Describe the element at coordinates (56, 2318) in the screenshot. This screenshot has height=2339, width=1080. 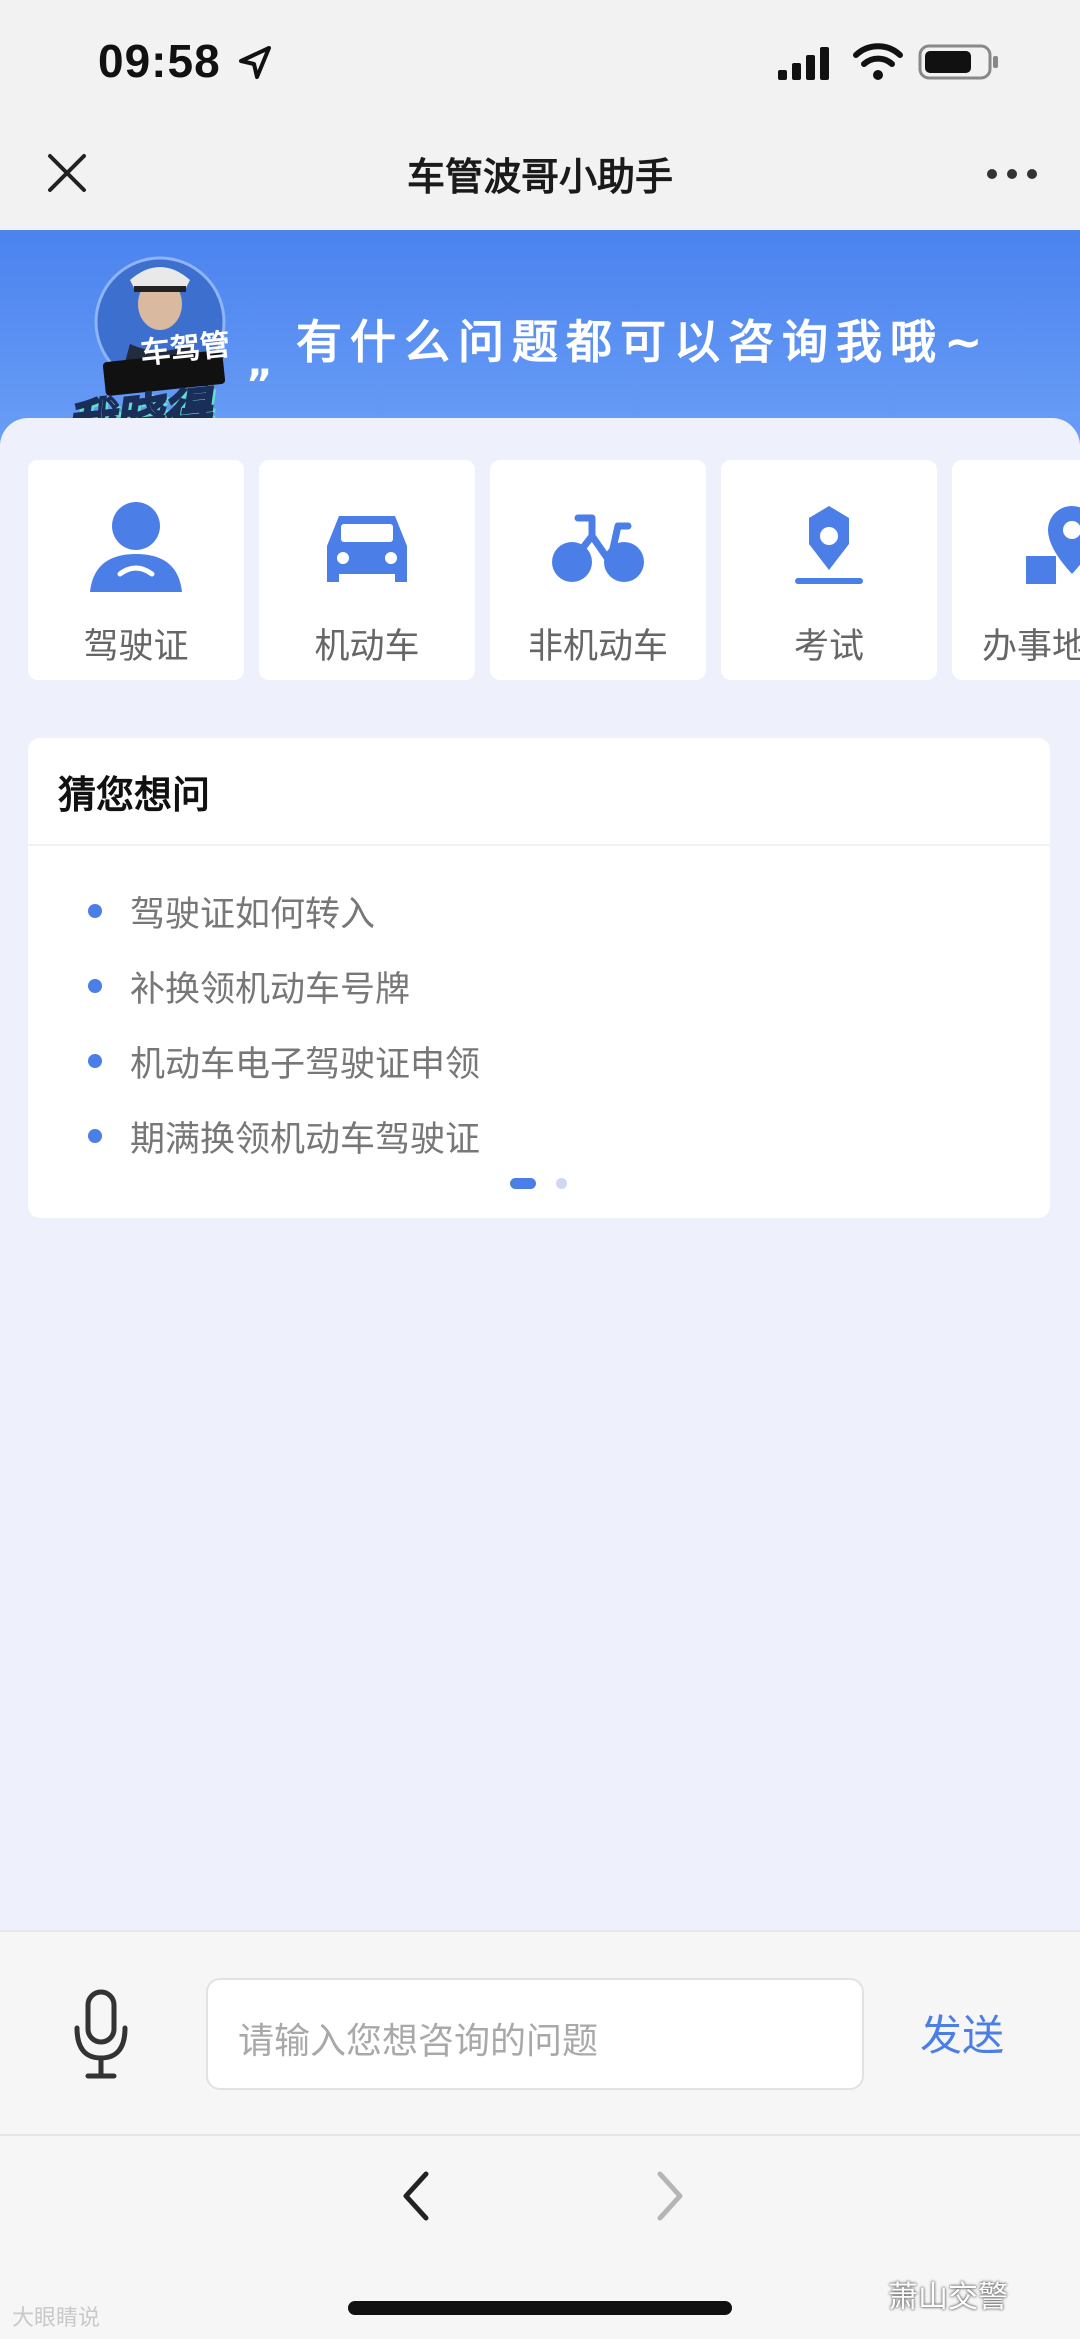
I see `watermark-left: 大眼睛说` at that location.